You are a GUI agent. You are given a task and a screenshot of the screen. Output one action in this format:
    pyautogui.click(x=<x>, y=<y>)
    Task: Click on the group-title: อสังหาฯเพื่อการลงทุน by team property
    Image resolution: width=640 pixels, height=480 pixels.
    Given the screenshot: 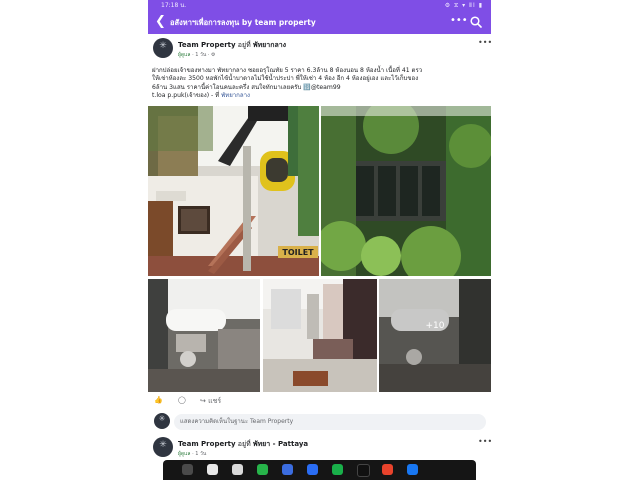 What is the action you would take?
    pyautogui.click(x=243, y=22)
    